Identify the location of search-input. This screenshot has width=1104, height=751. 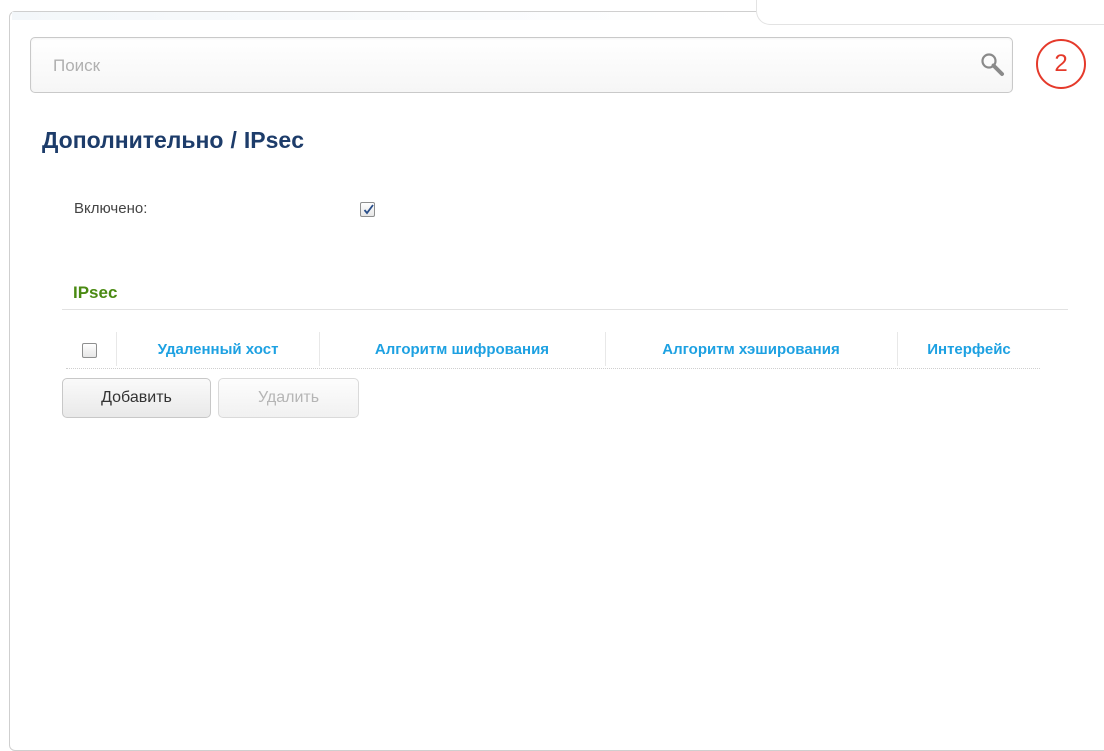
(503, 66).